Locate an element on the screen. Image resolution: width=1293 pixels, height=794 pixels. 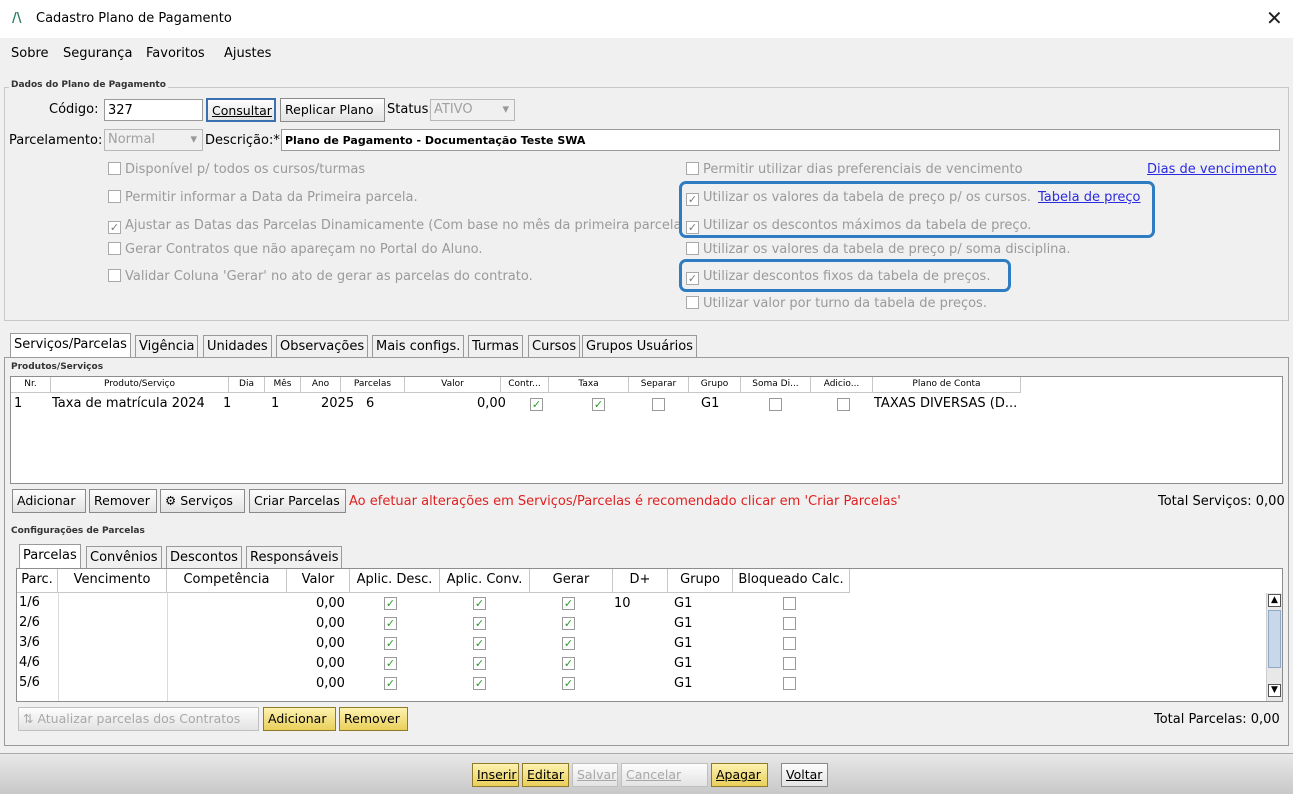
codigo-input is located at coordinates (153, 110).